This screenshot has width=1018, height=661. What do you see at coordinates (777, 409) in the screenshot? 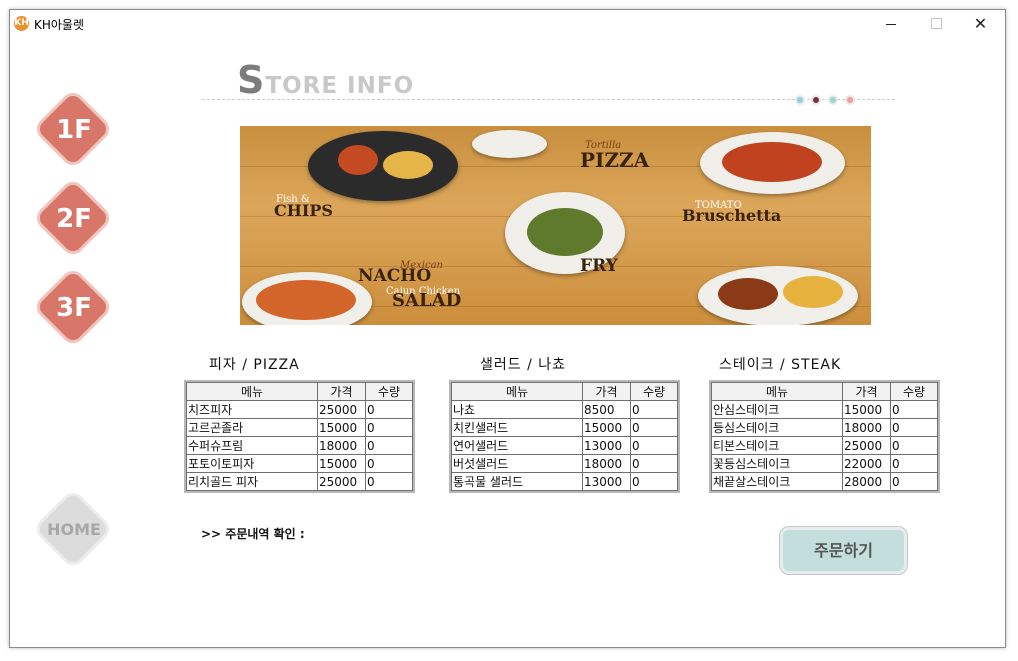
I see `menu-name-cell: 안심스테이크` at bounding box center [777, 409].